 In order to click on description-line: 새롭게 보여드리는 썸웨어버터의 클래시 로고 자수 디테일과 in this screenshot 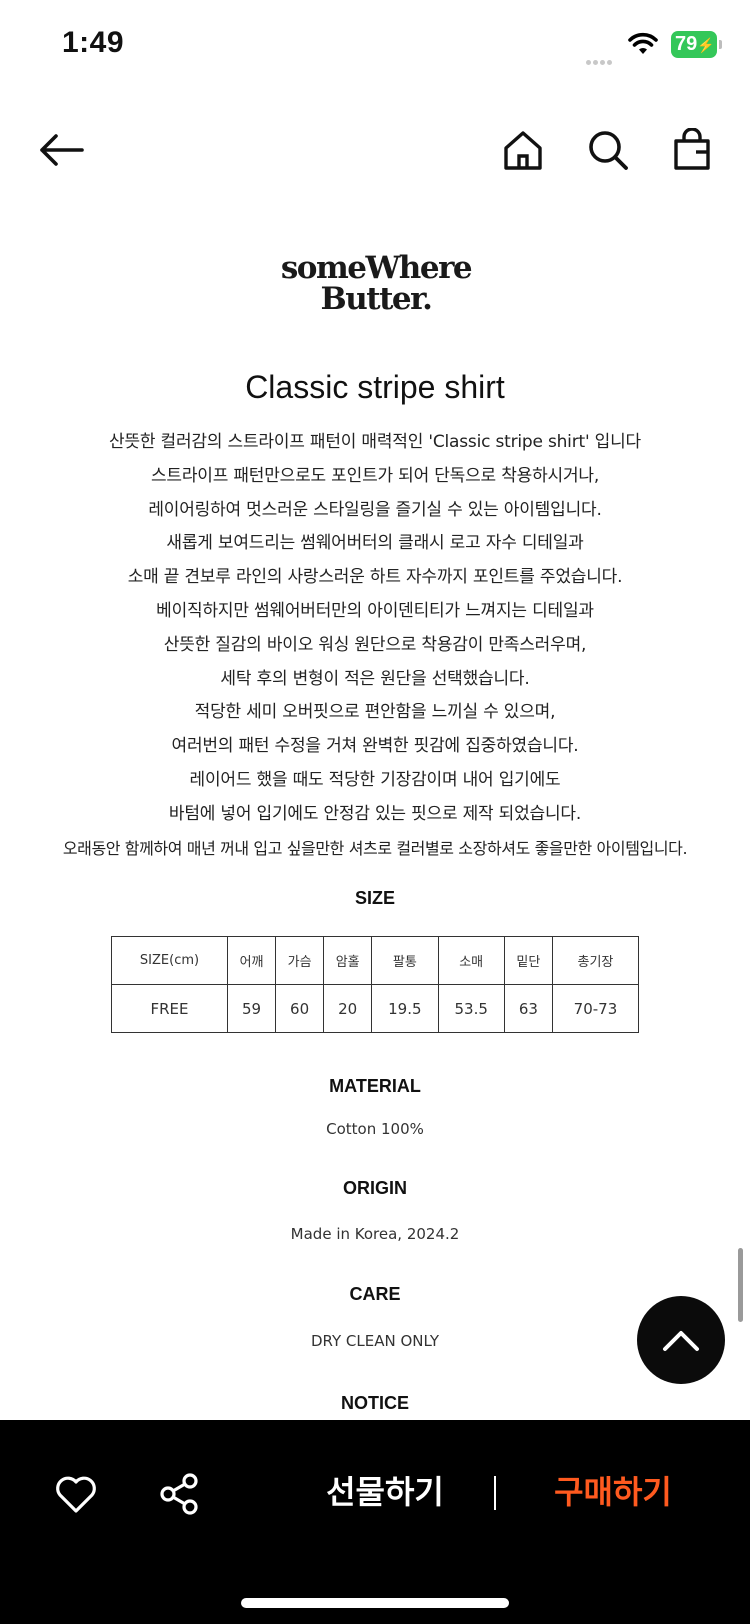, I will do `click(375, 543)`.